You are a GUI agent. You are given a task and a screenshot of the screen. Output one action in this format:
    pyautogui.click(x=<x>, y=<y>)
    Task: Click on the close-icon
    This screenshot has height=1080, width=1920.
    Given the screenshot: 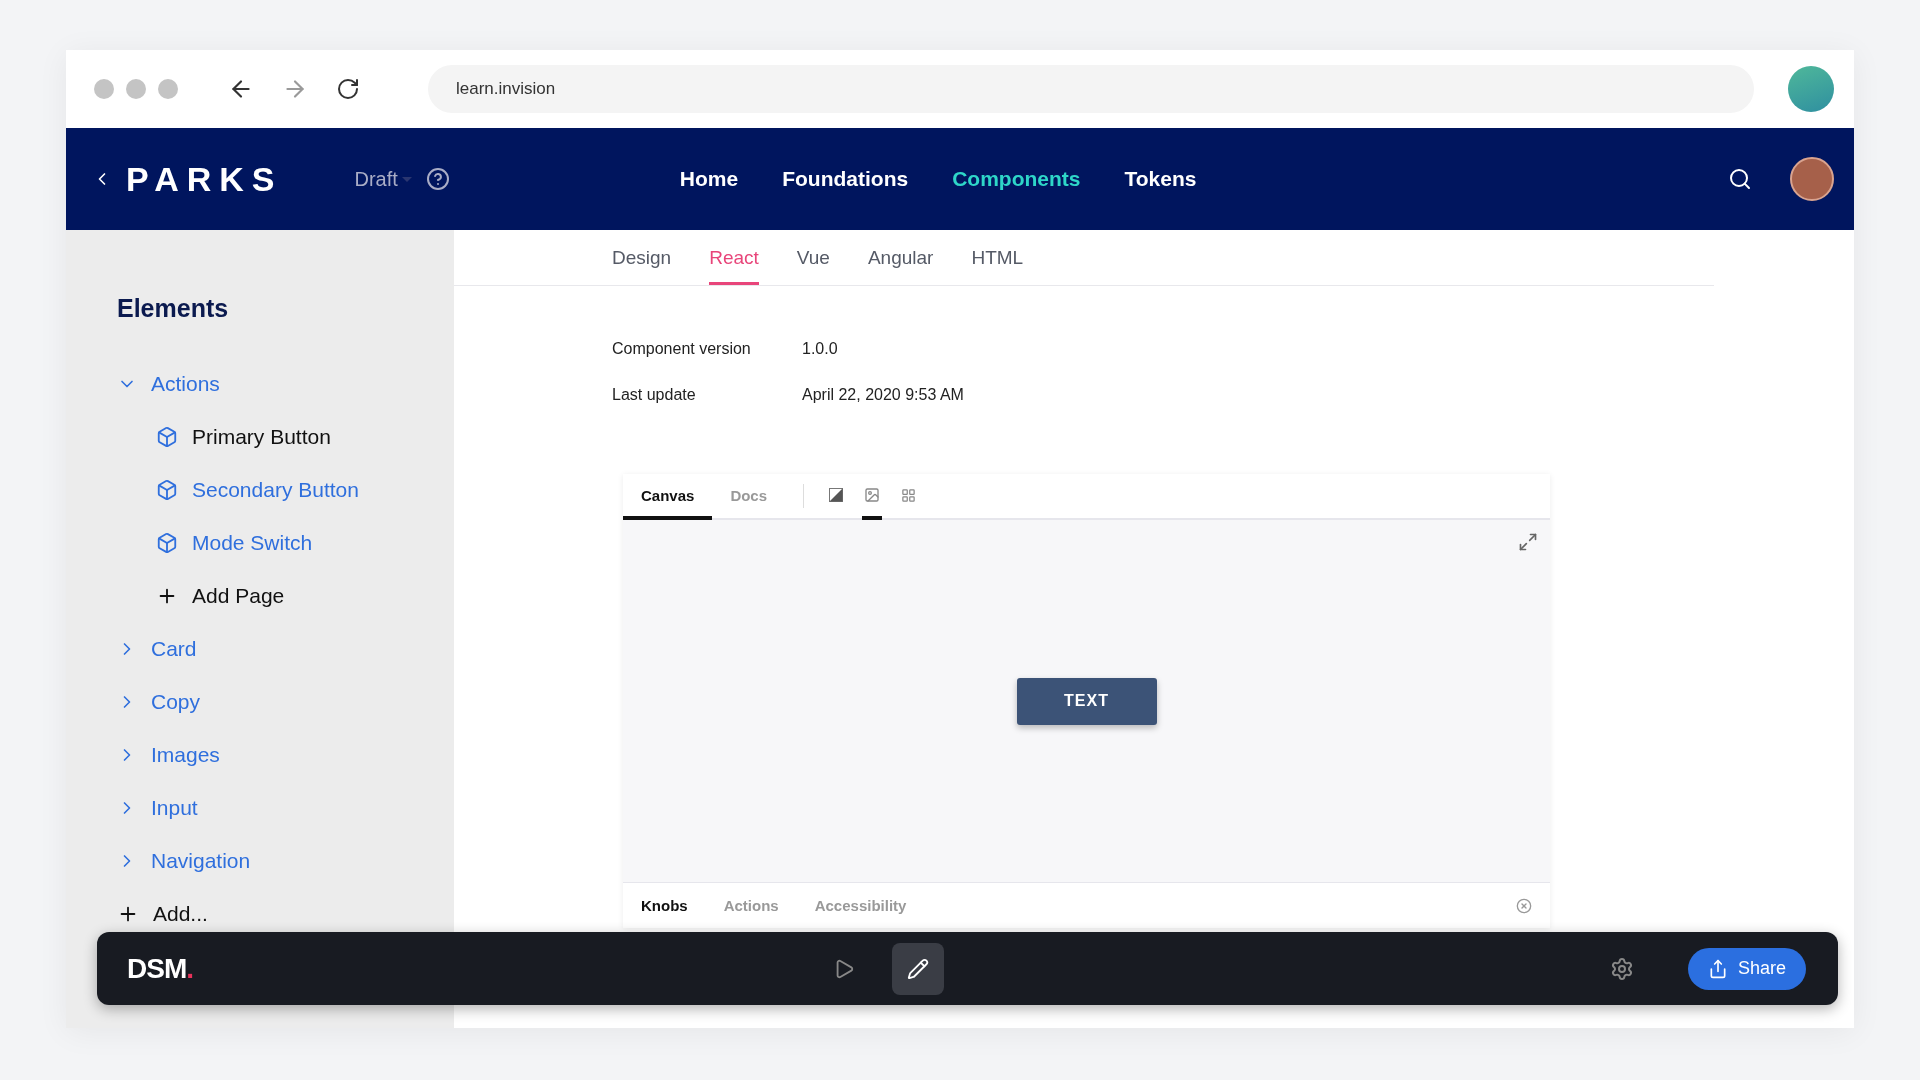 What is the action you would take?
    pyautogui.click(x=1524, y=905)
    